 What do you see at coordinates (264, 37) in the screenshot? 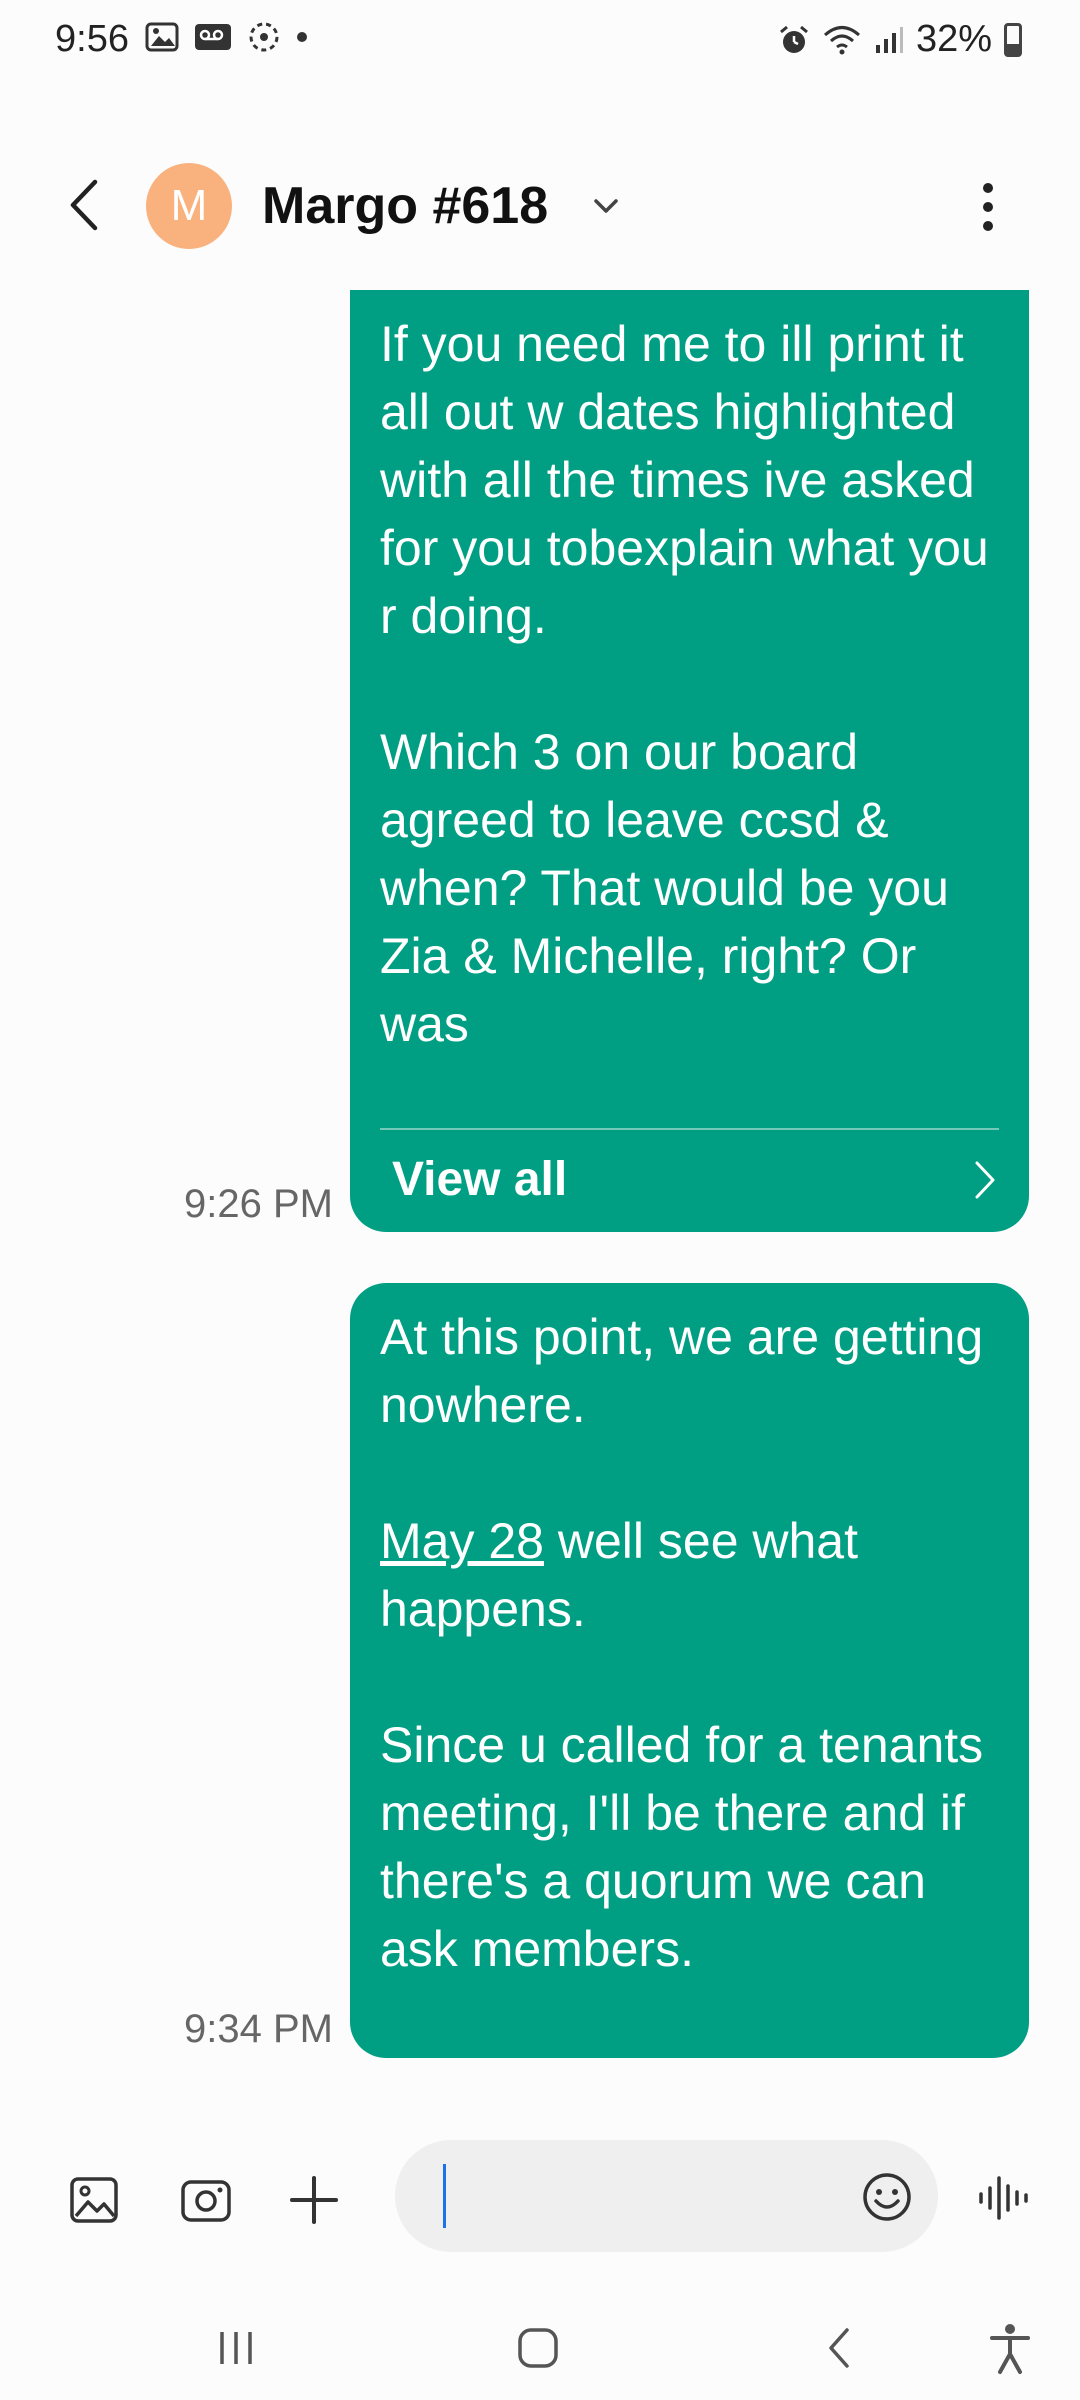
I see `sync-notification-icon` at bounding box center [264, 37].